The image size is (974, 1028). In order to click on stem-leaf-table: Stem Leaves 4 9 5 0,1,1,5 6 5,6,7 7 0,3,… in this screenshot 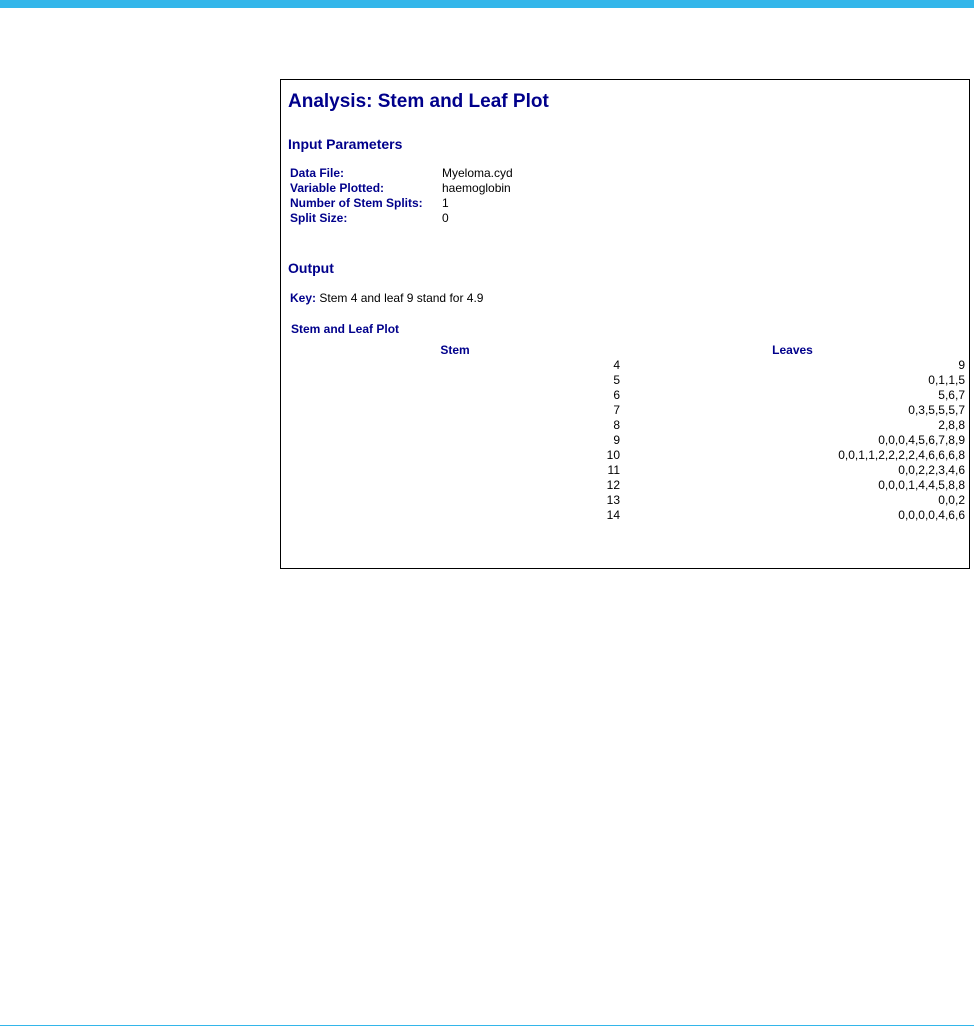, I will do `click(627, 433)`.